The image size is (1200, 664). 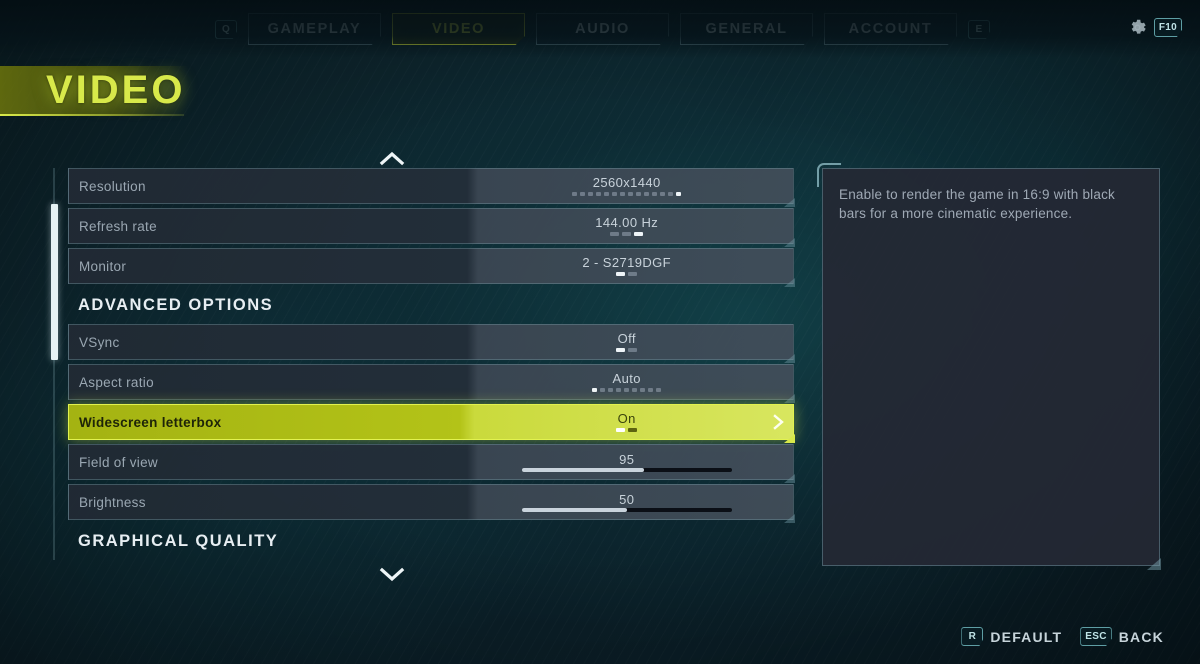 I want to click on setting-label: VSync, so click(x=99, y=342).